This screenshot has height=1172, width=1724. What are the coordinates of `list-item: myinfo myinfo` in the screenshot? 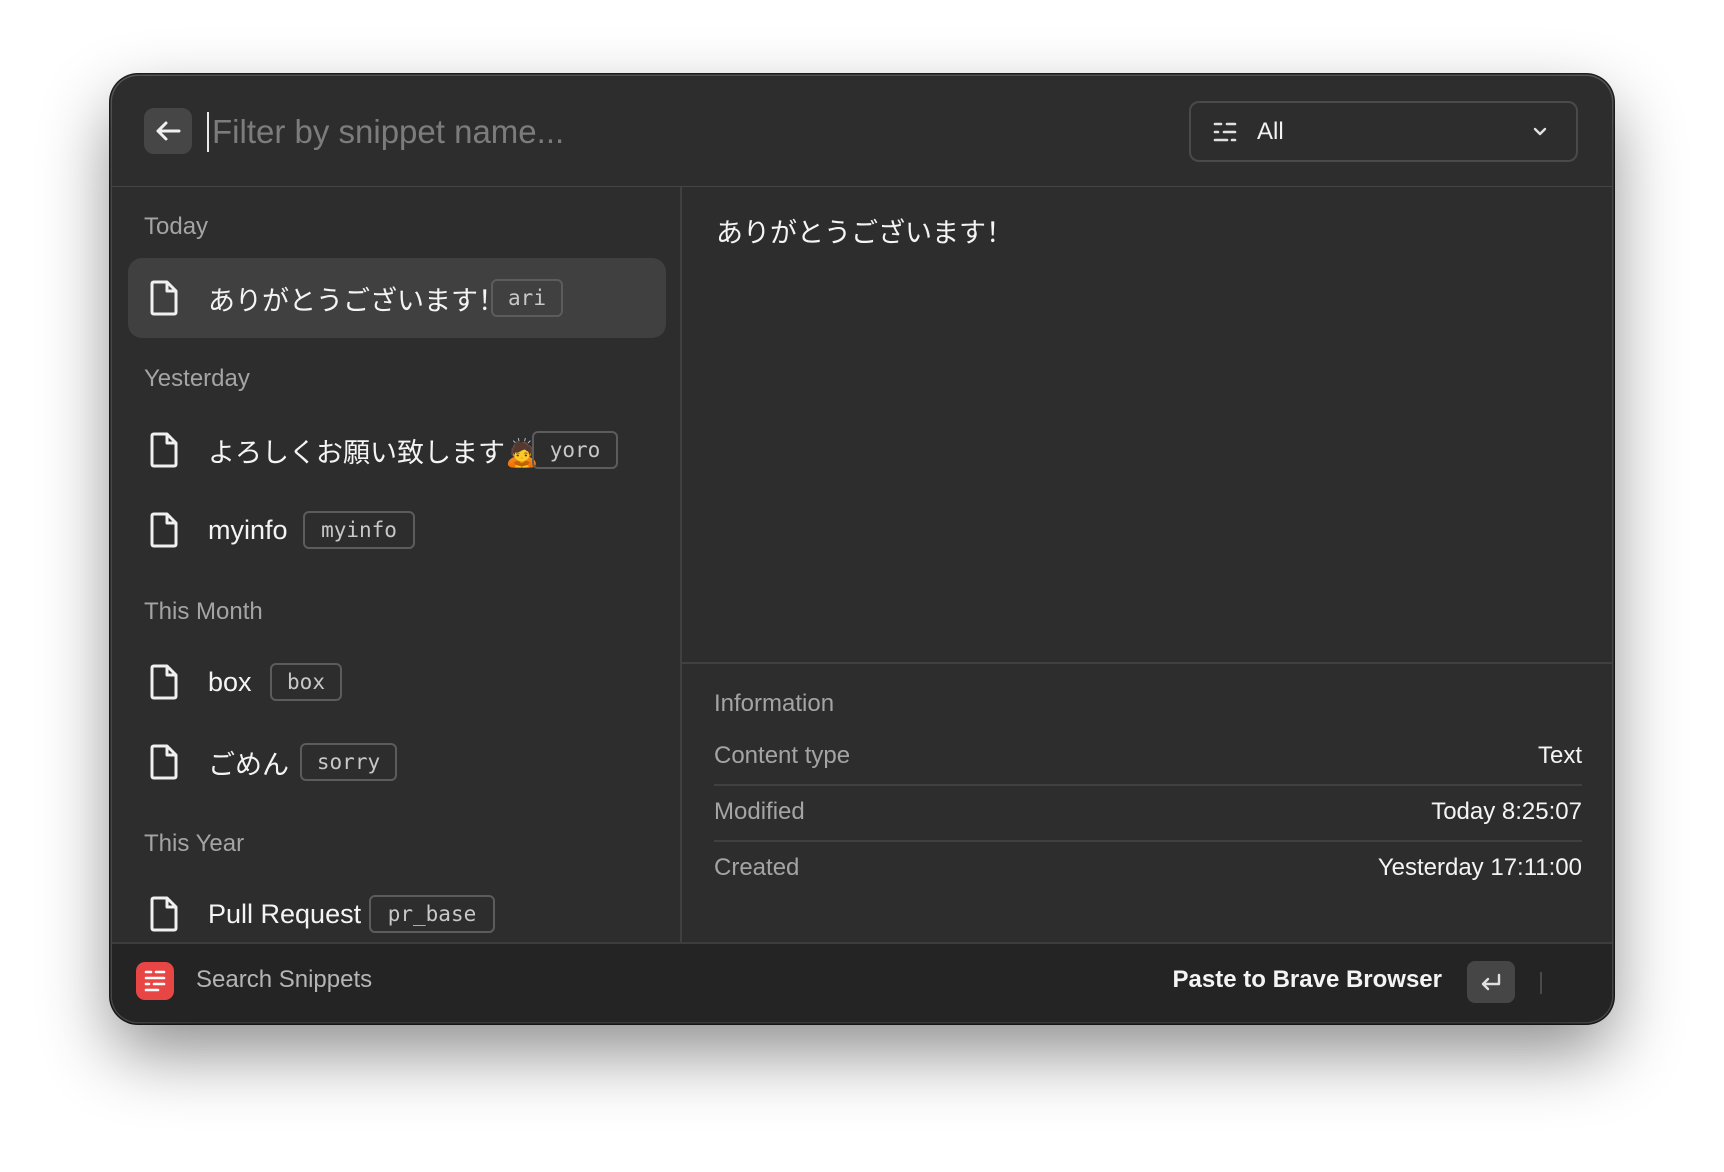 It's located at (397, 530).